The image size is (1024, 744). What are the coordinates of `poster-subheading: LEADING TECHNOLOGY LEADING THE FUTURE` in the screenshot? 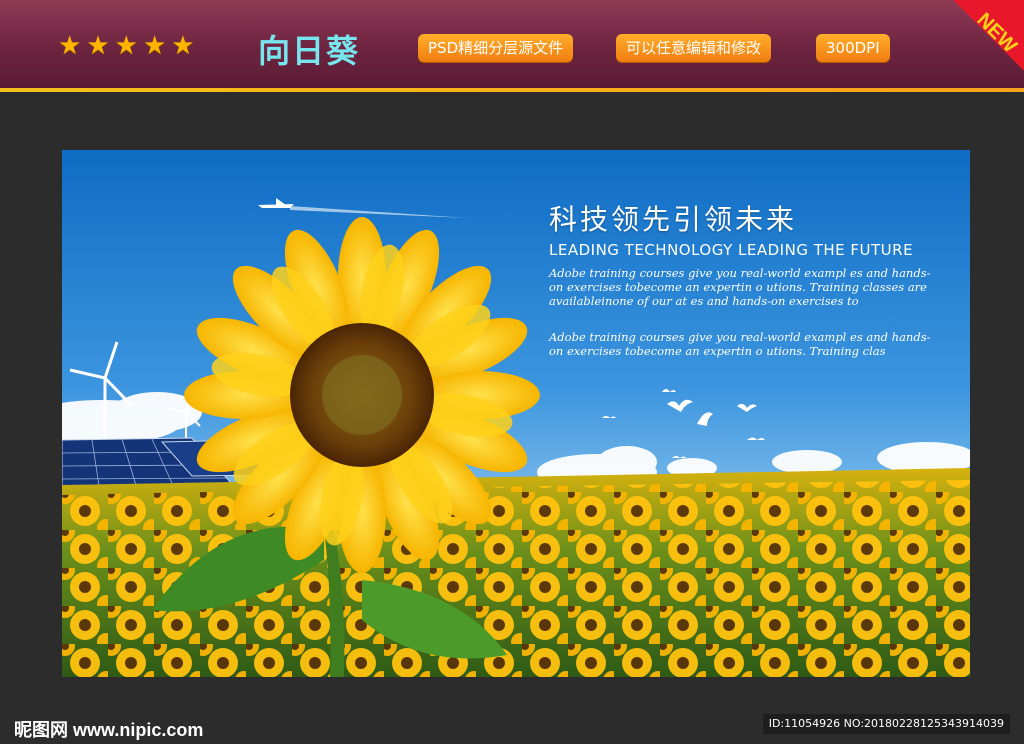 It's located at (731, 250).